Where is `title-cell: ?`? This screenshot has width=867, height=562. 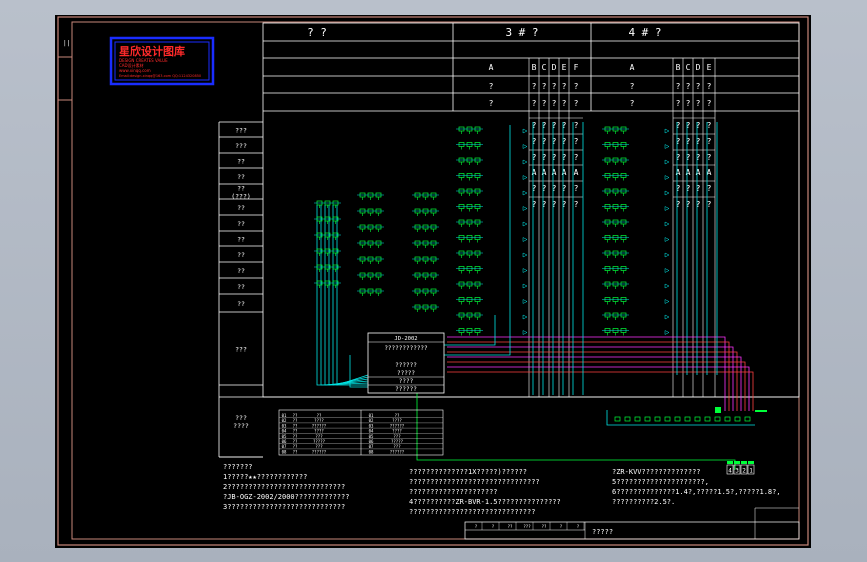 title-cell: ? is located at coordinates (578, 526).